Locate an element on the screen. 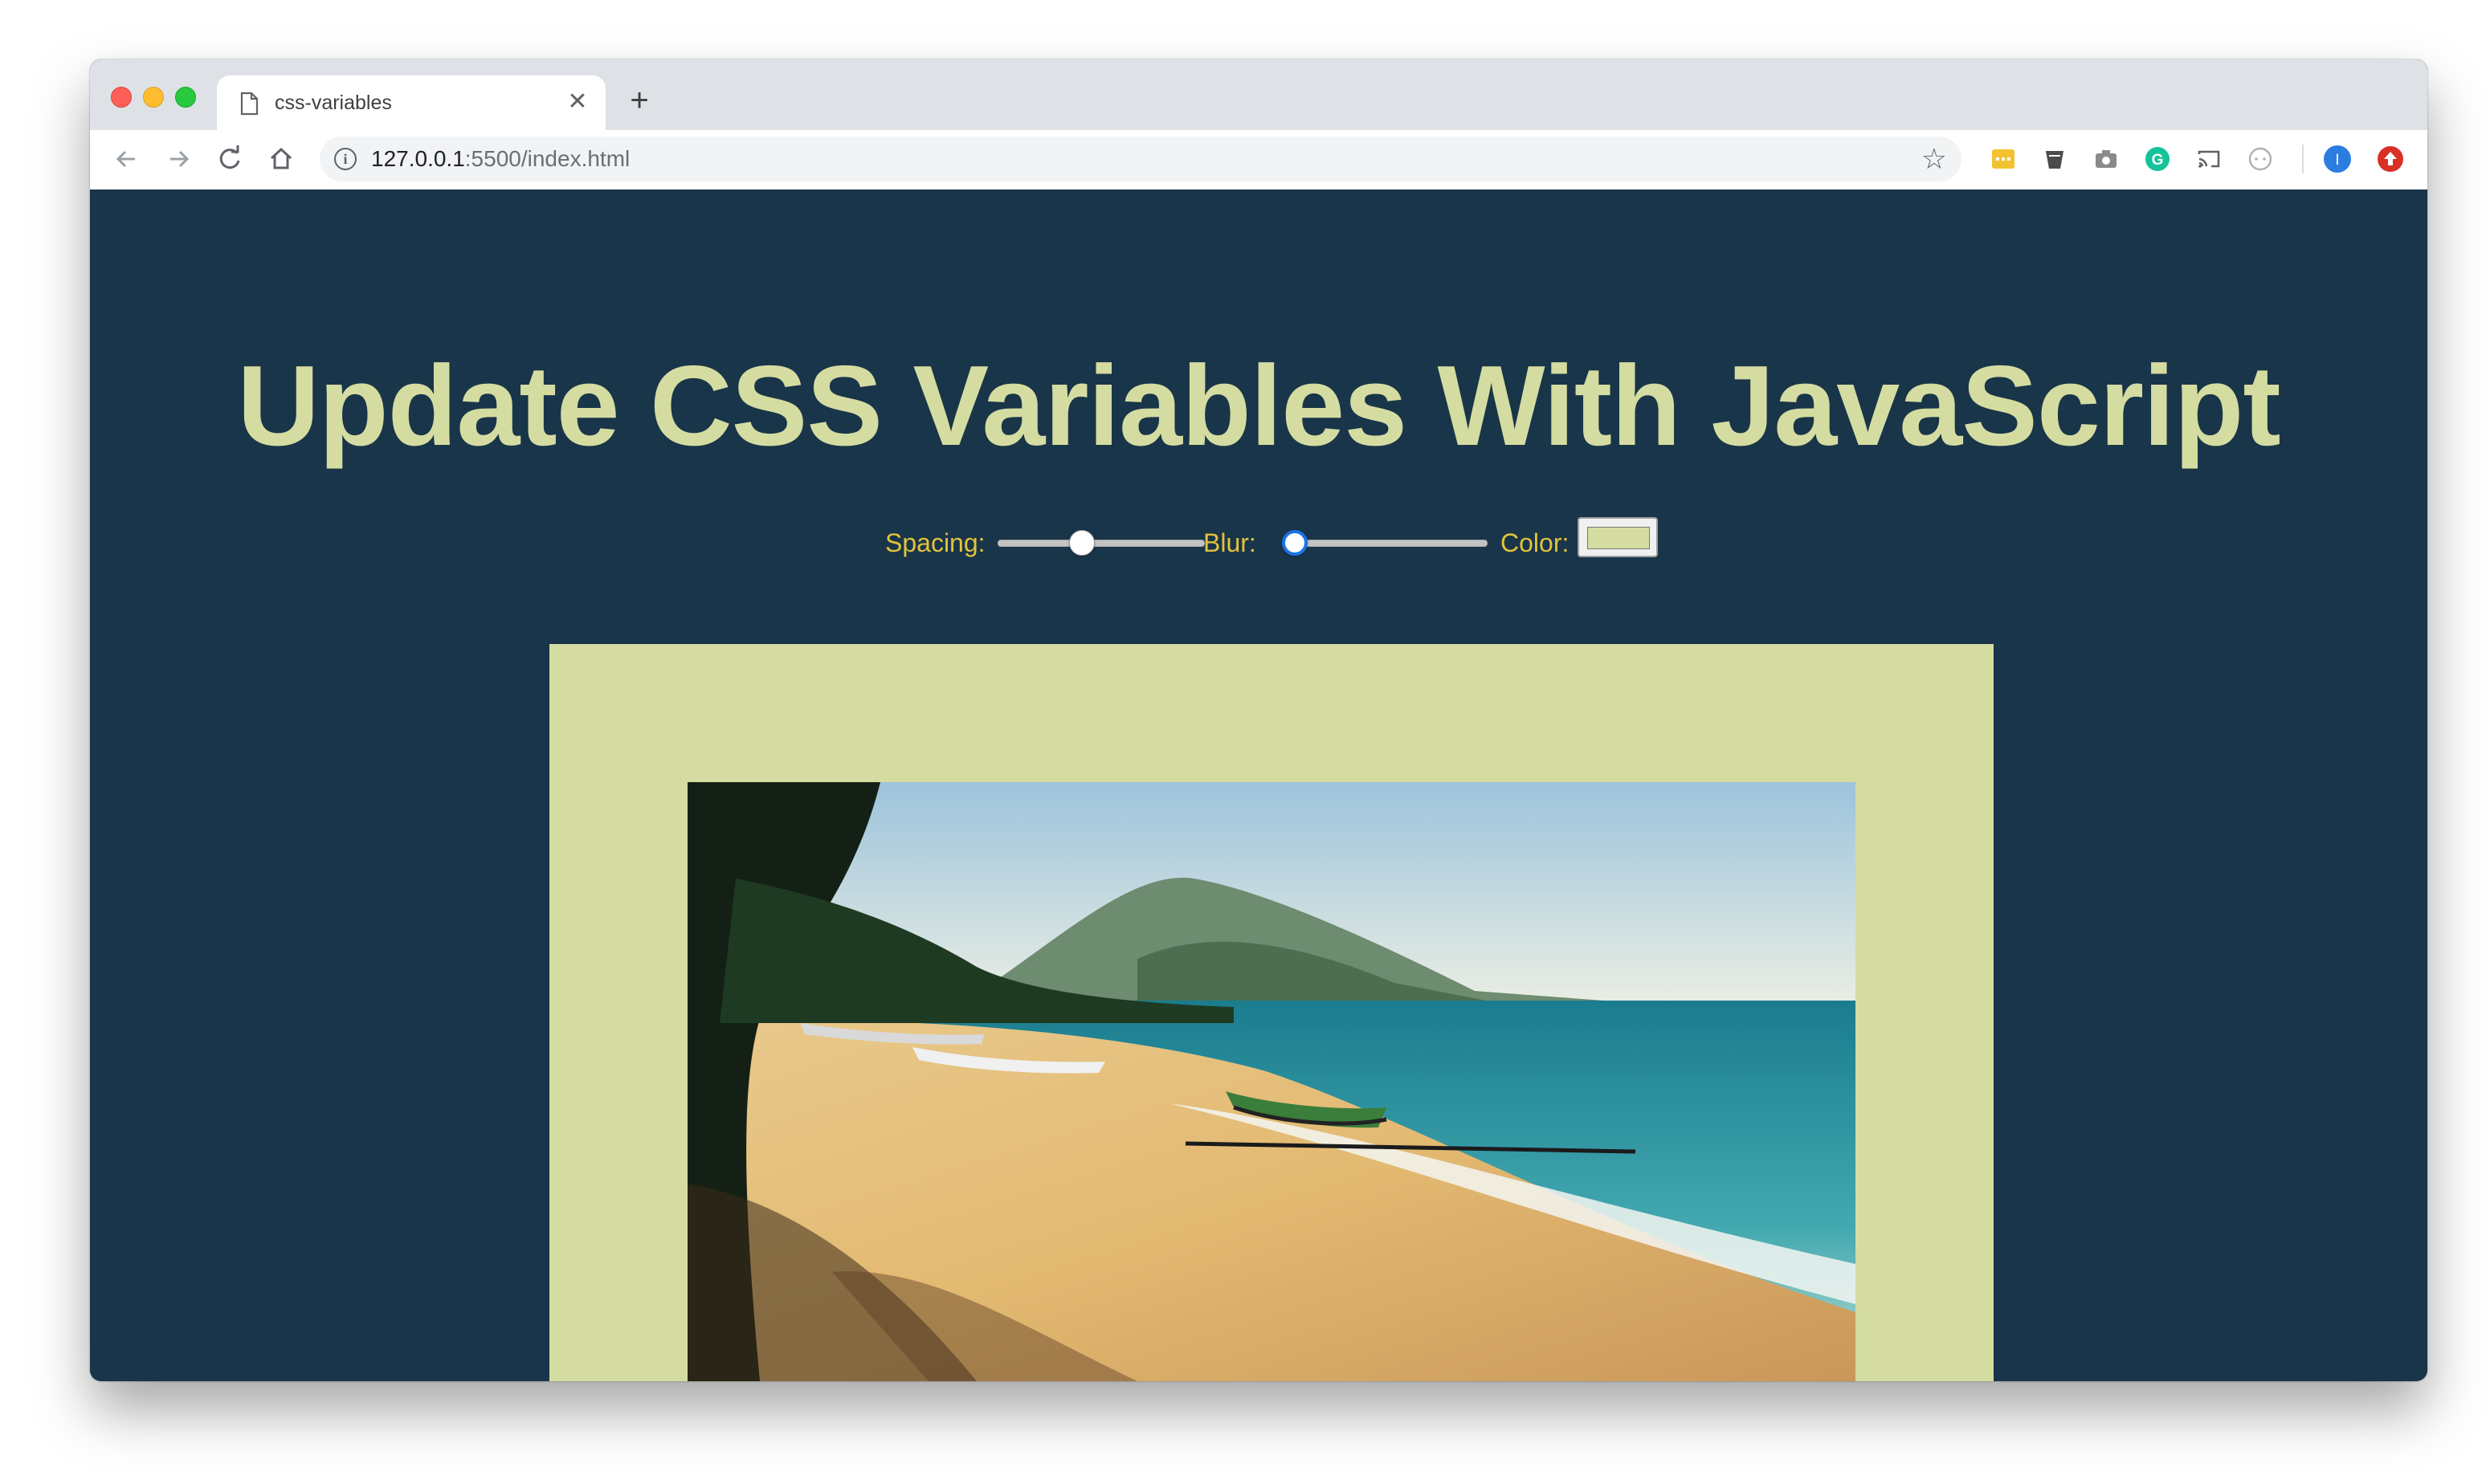  camera-icon is located at coordinates (2106, 159).